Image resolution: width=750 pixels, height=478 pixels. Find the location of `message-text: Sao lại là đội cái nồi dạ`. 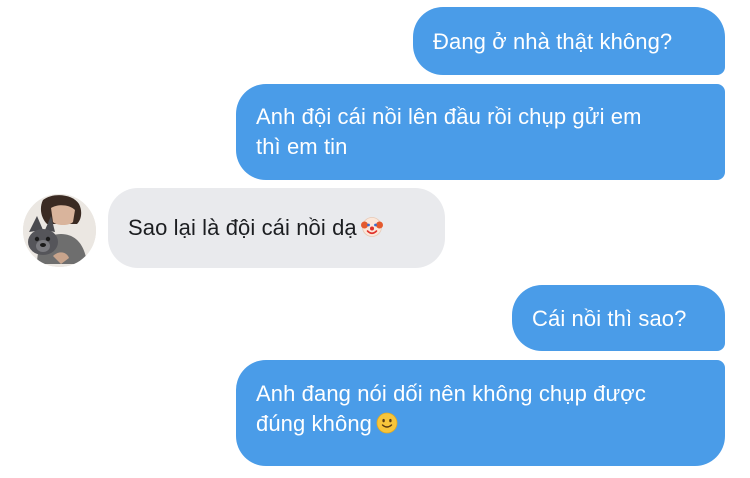

message-text: Sao lại là đội cái nồi dạ is located at coordinates (242, 227).